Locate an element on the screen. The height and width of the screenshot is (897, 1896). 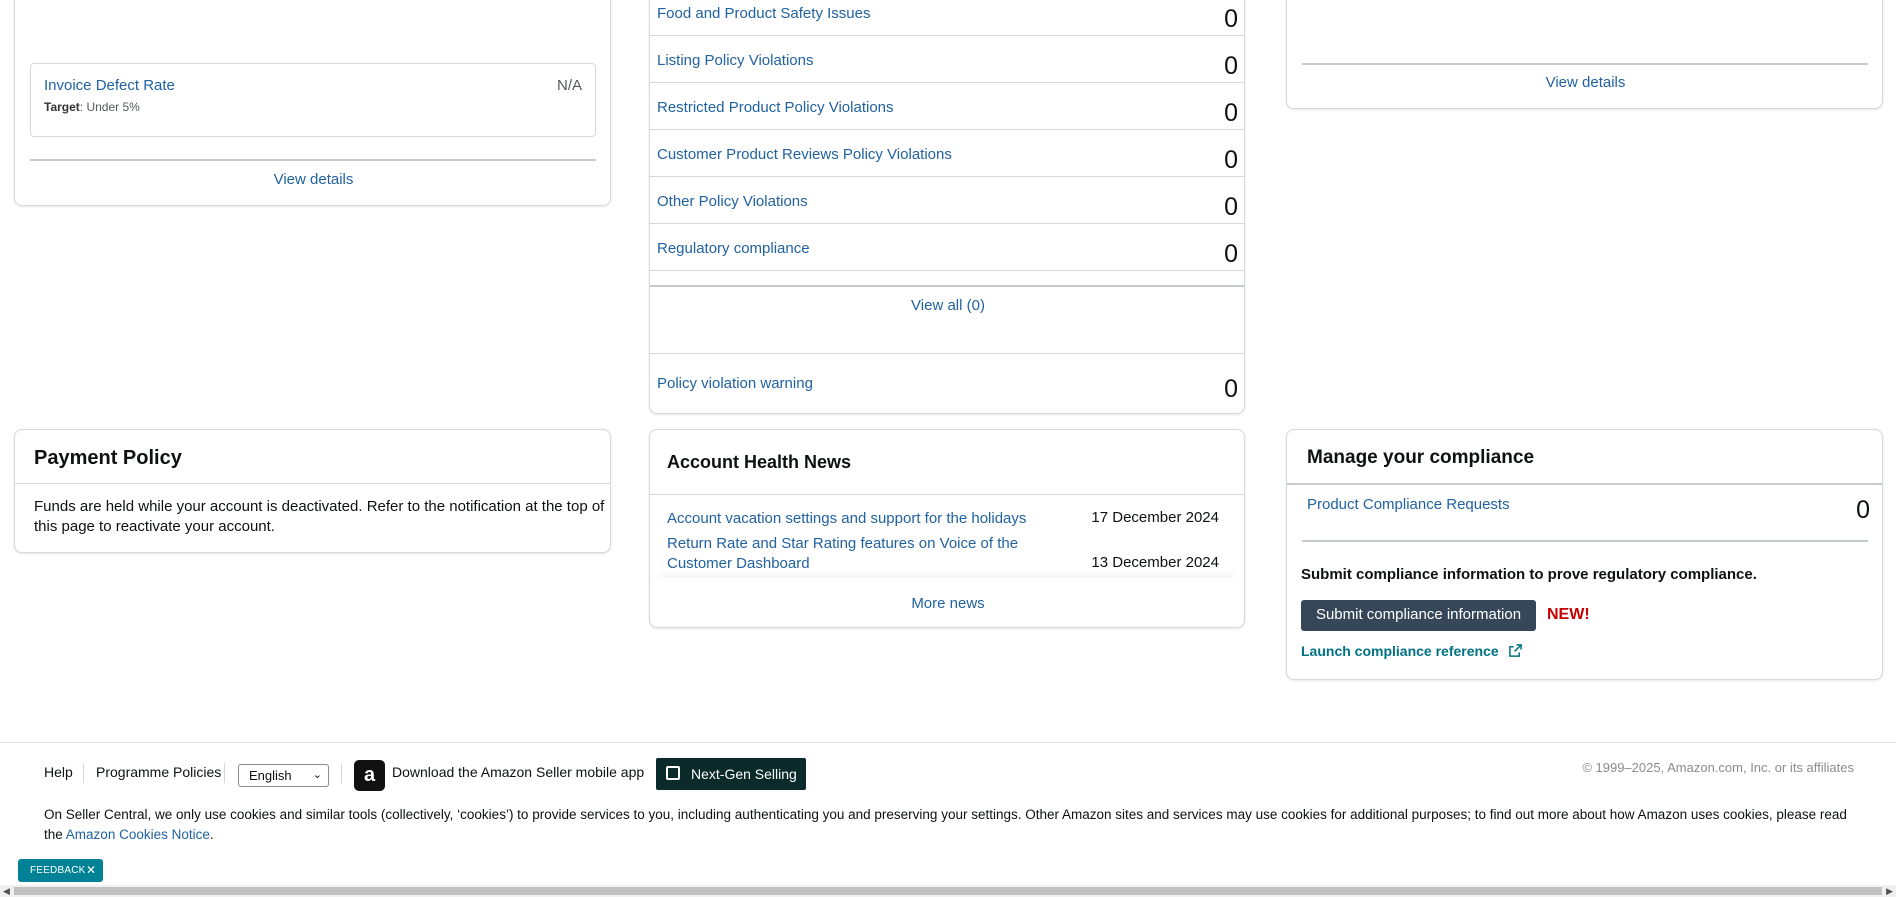
feedback-label: FEEDBACK is located at coordinates (58, 870).